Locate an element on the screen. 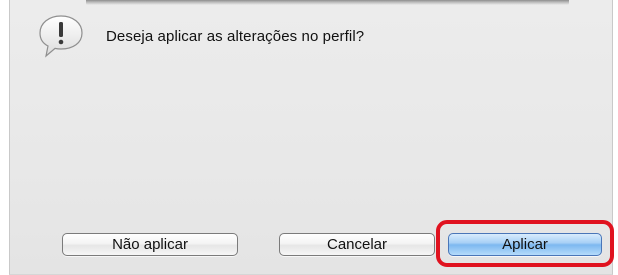 This screenshot has height=275, width=618. apply-button: Aplicar is located at coordinates (525, 244).